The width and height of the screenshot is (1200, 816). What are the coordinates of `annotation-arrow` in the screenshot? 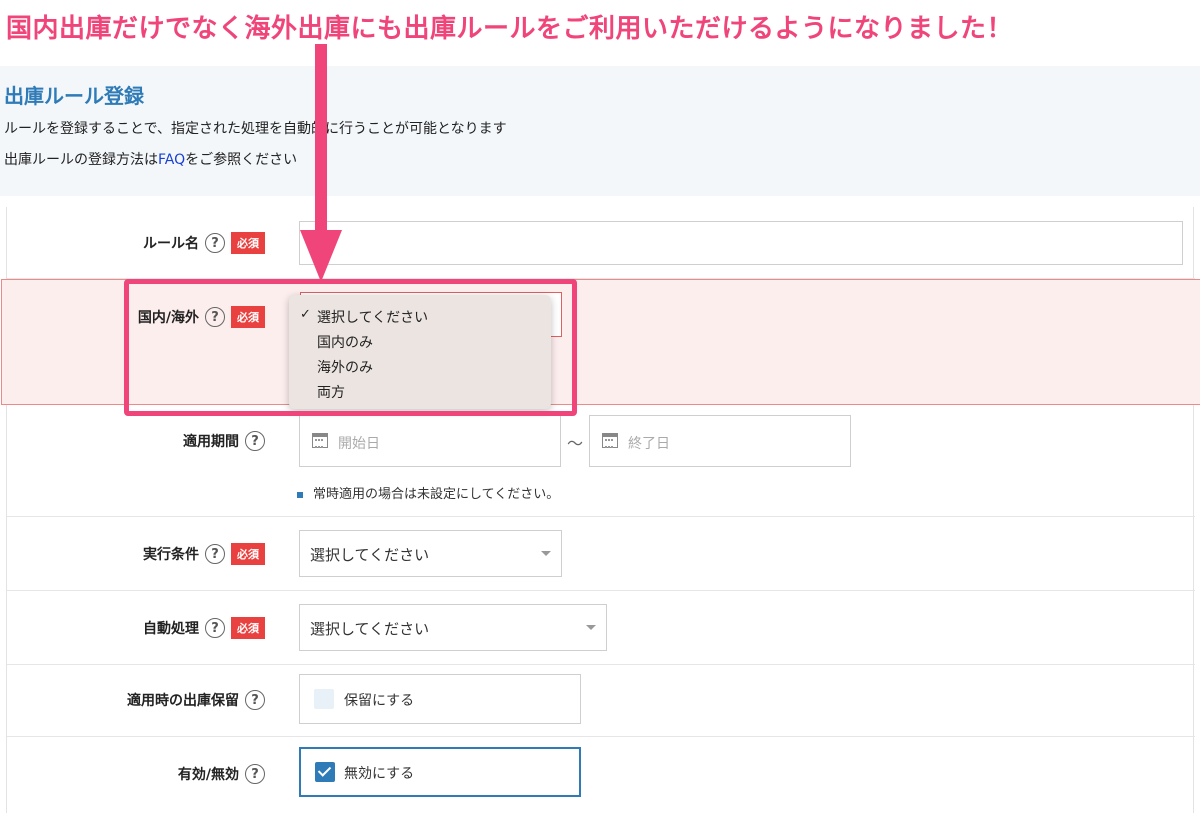 It's located at (321, 163).